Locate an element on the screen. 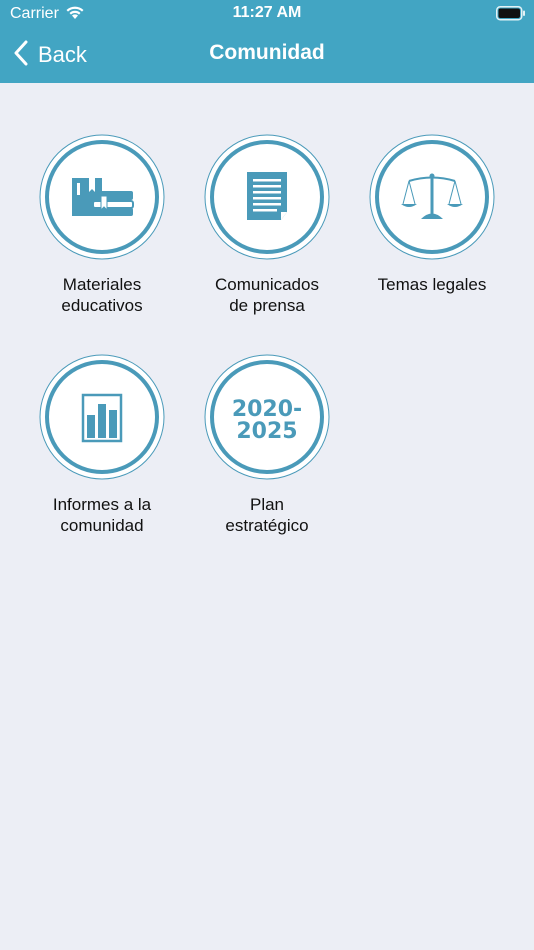  tile-informes-a-la-comunidad: Informes a la comunidad is located at coordinates (102, 445).